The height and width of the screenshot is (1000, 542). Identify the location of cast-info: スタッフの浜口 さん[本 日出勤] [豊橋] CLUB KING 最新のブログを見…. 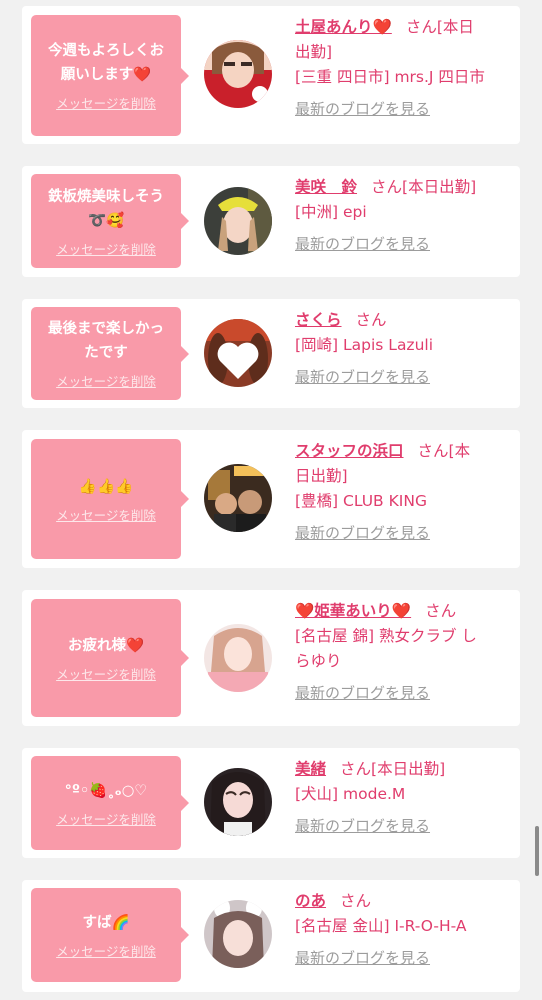
(404, 491).